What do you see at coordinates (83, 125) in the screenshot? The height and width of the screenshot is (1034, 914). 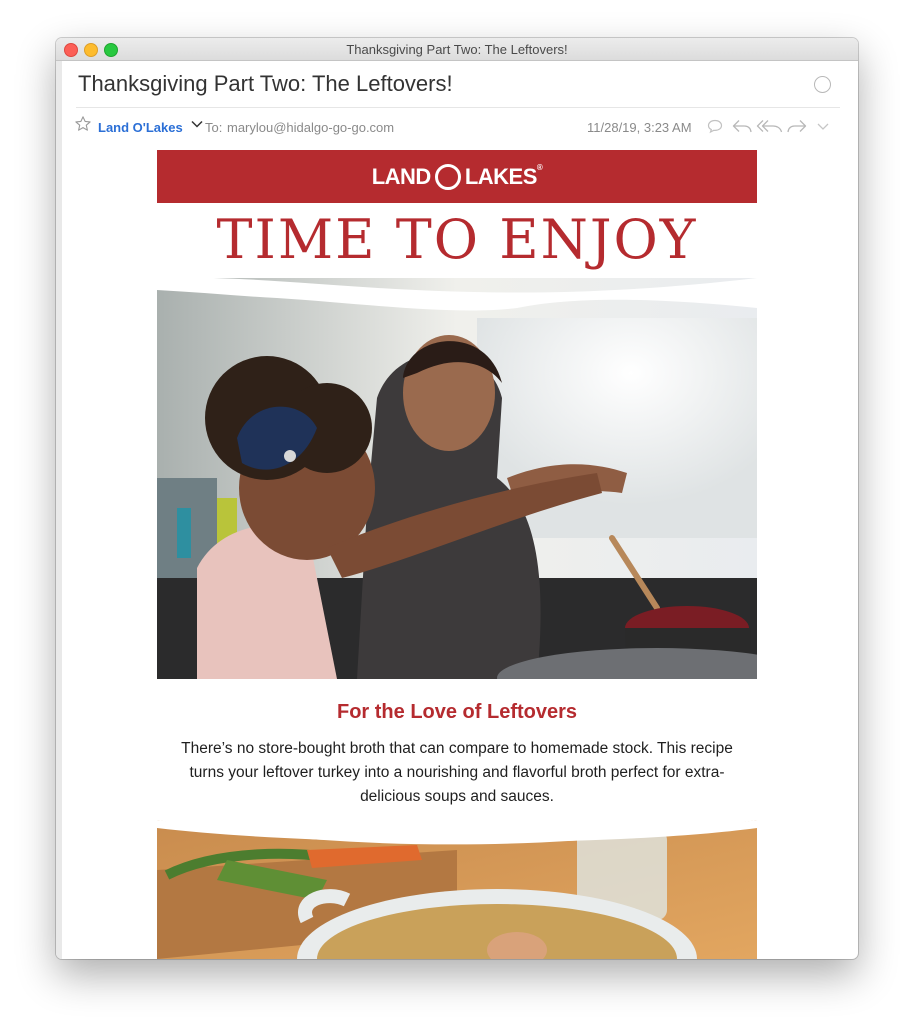 I see `star-icon` at bounding box center [83, 125].